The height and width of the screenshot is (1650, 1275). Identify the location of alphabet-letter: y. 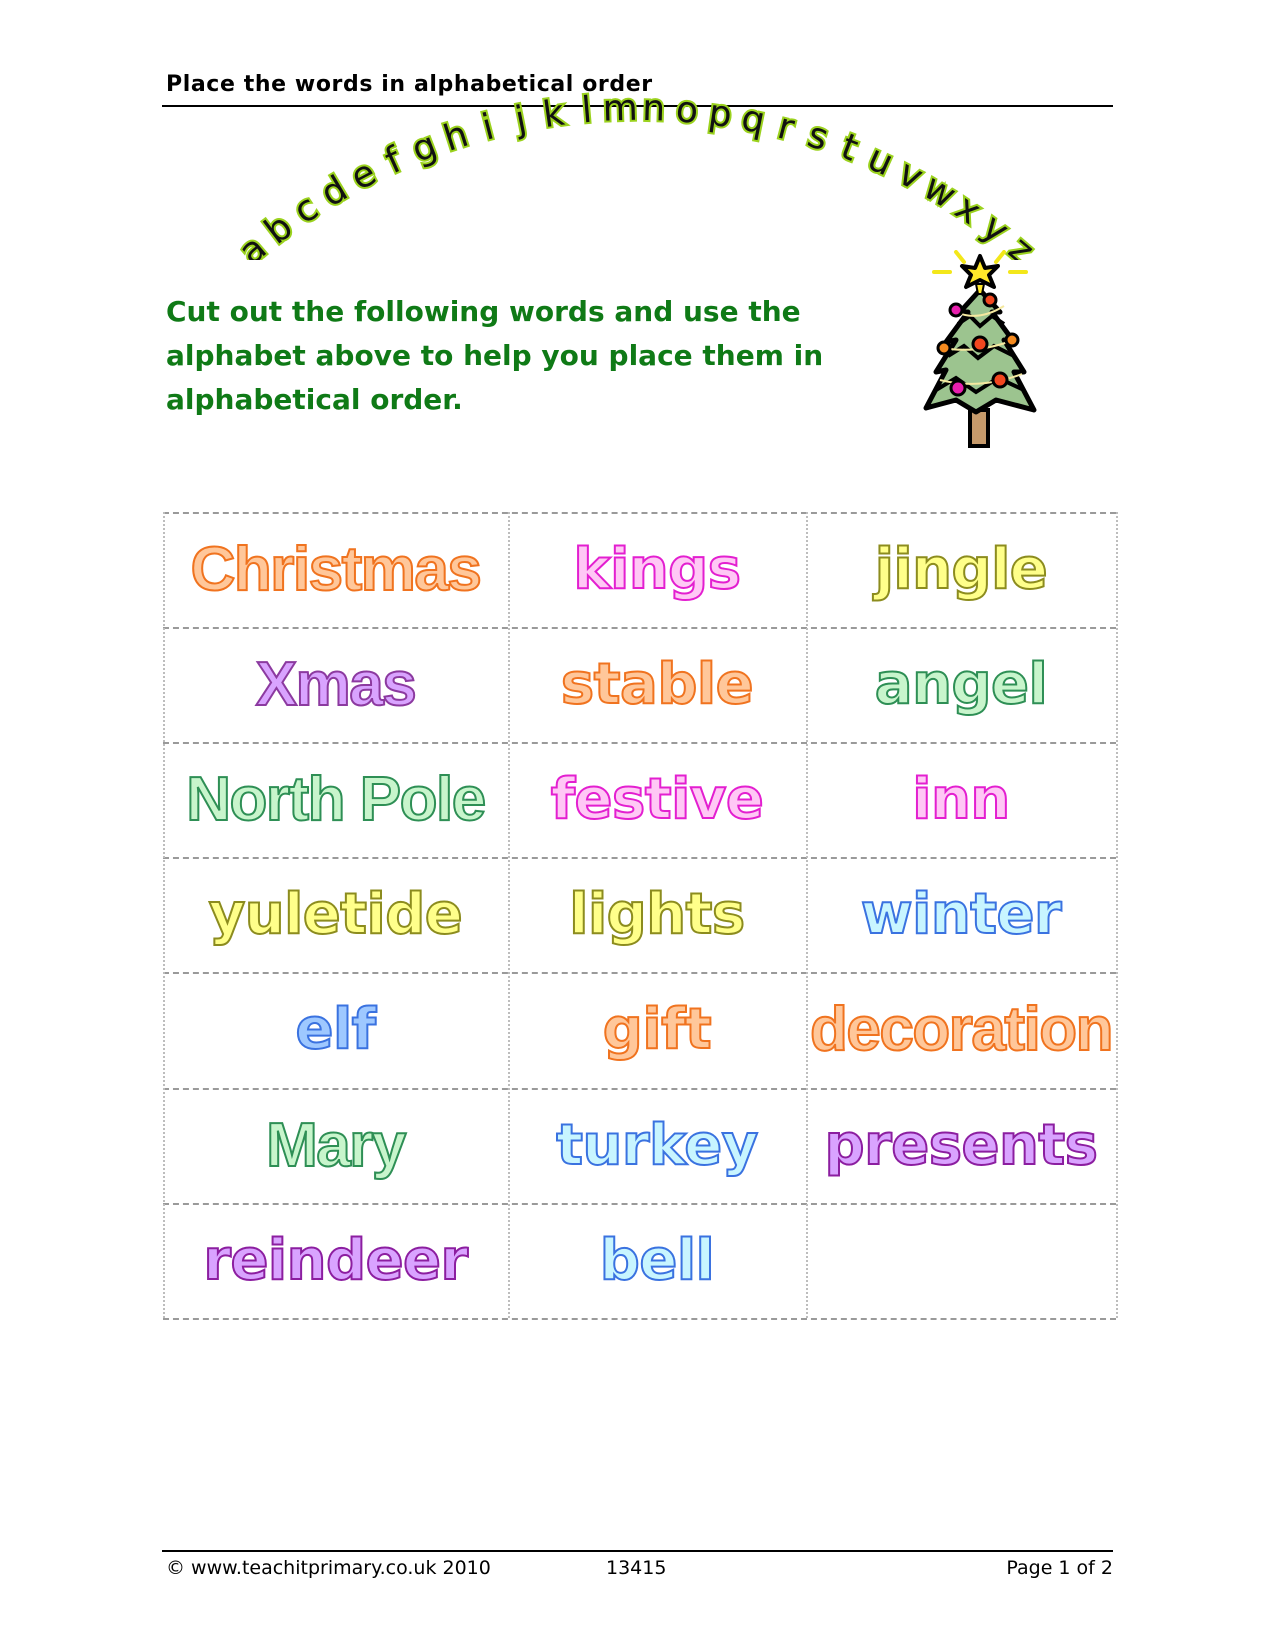
(995, 229).